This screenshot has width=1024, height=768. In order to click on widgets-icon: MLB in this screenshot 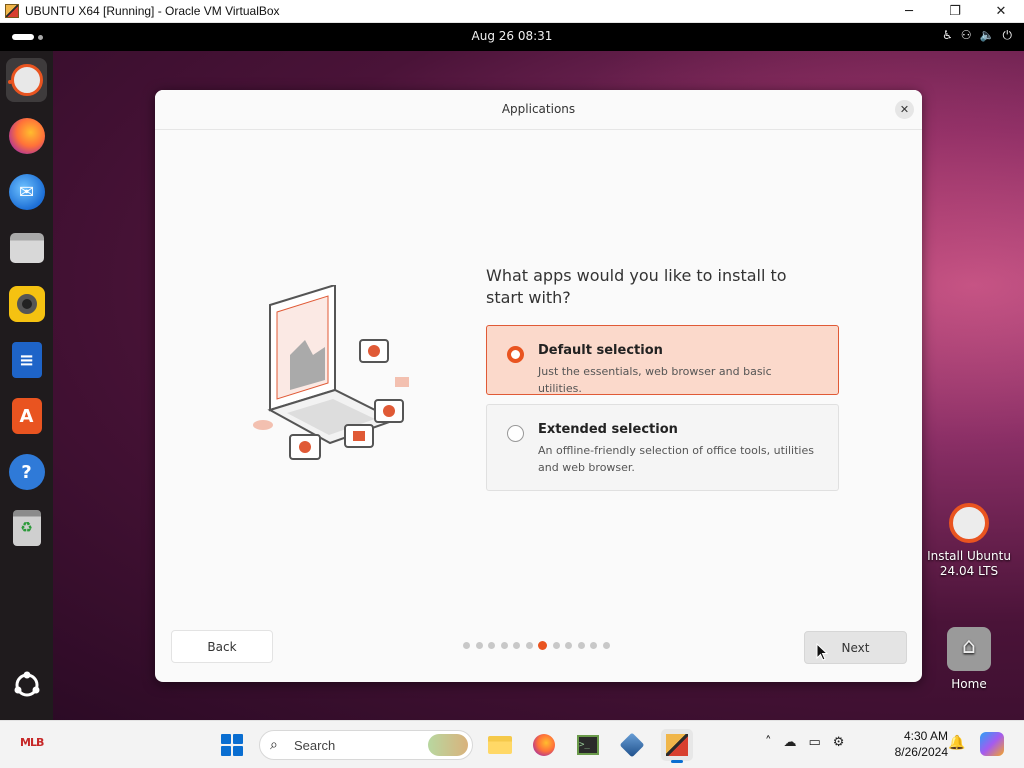, I will do `click(32, 742)`.